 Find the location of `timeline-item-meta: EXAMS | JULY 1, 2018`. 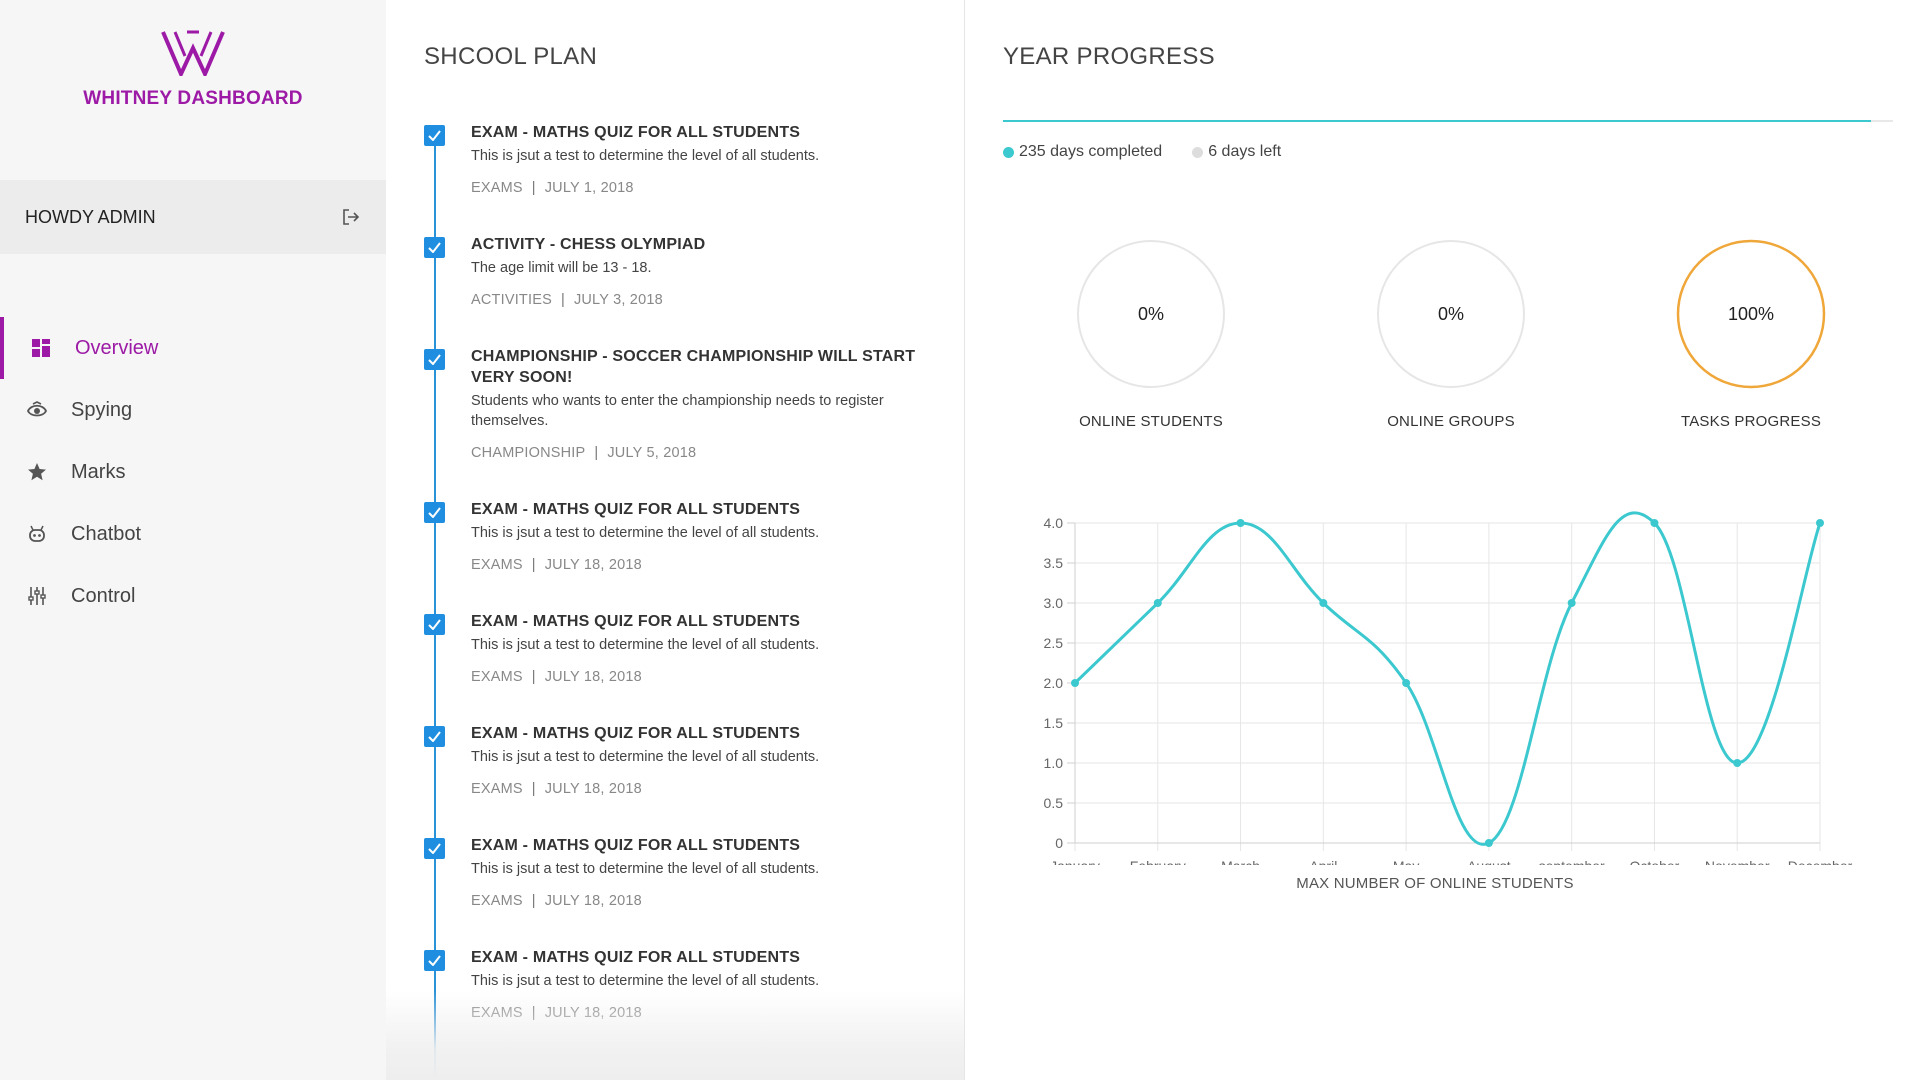

timeline-item-meta: EXAMS | JULY 1, 2018 is located at coordinates (707, 188).